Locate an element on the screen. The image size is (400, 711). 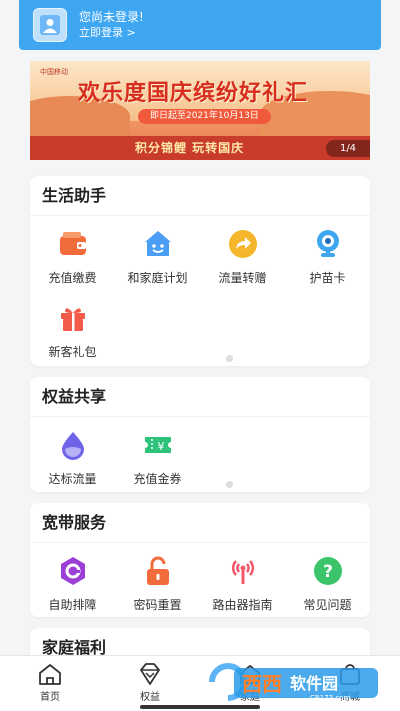
item-label: 充值缴费 is located at coordinates (72, 278).